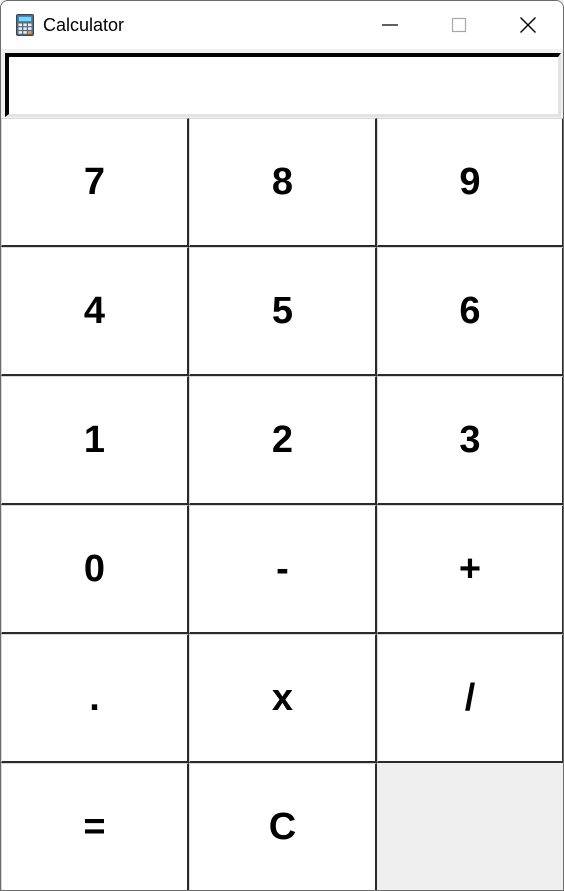  What do you see at coordinates (470, 311) in the screenshot?
I see `key-6: 6` at bounding box center [470, 311].